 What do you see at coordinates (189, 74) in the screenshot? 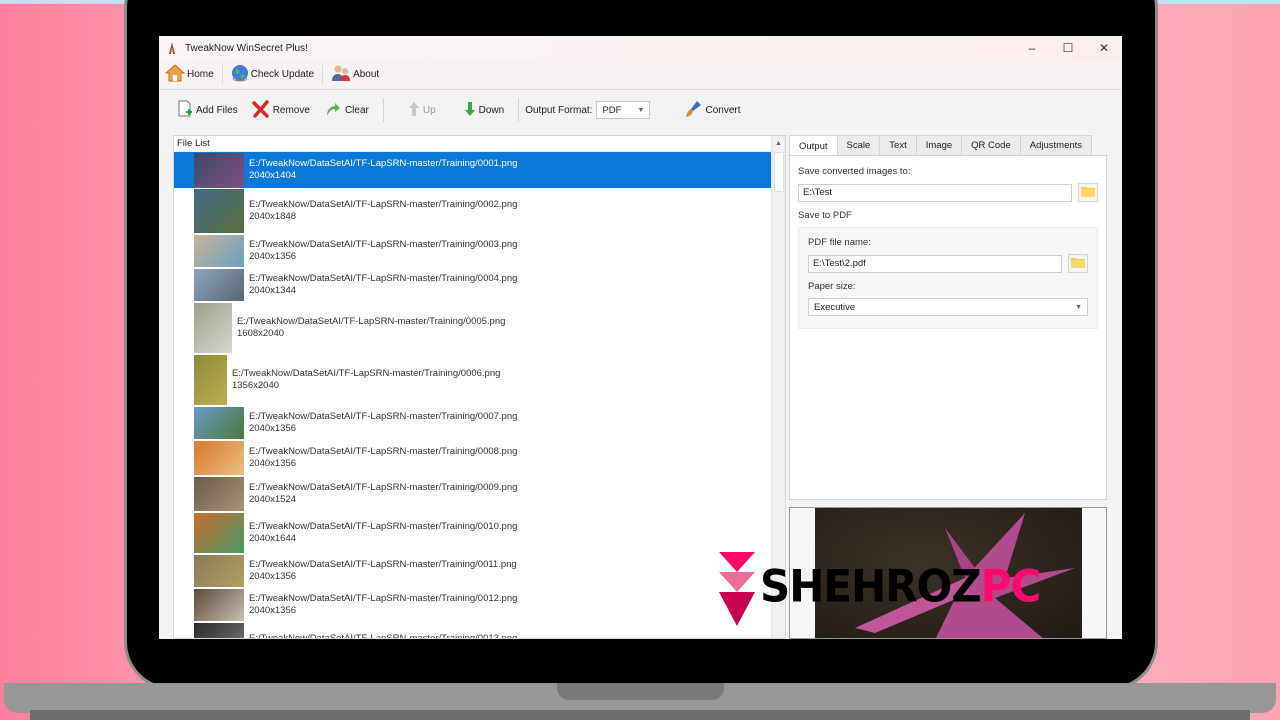
I see `menu-home: Home` at bounding box center [189, 74].